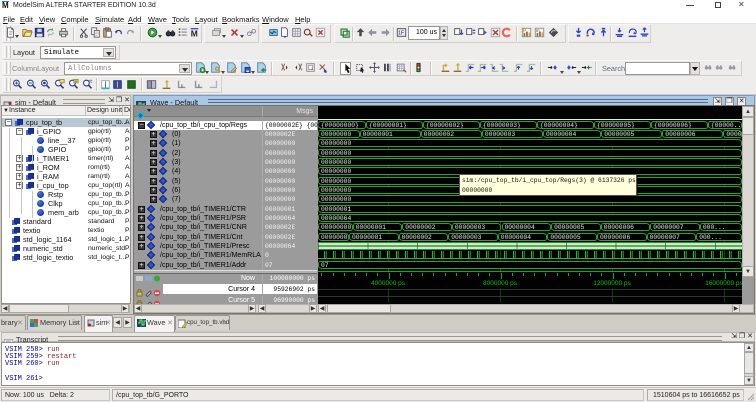 The width and height of the screenshot is (756, 402). What do you see at coordinates (194, 33) in the screenshot?
I see `svg-text: M` at bounding box center [194, 33].